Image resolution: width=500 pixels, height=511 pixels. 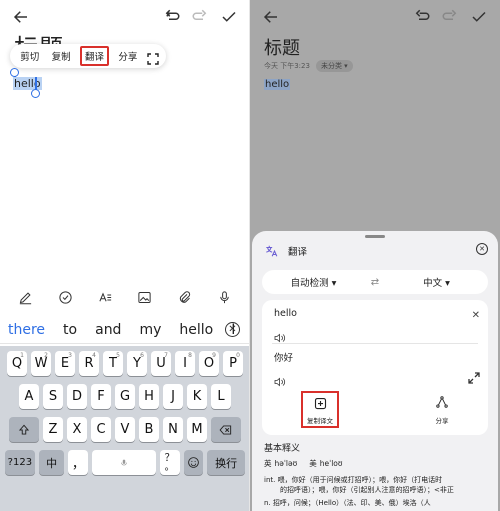 I want to click on key-k: K, so click(x=197, y=396).